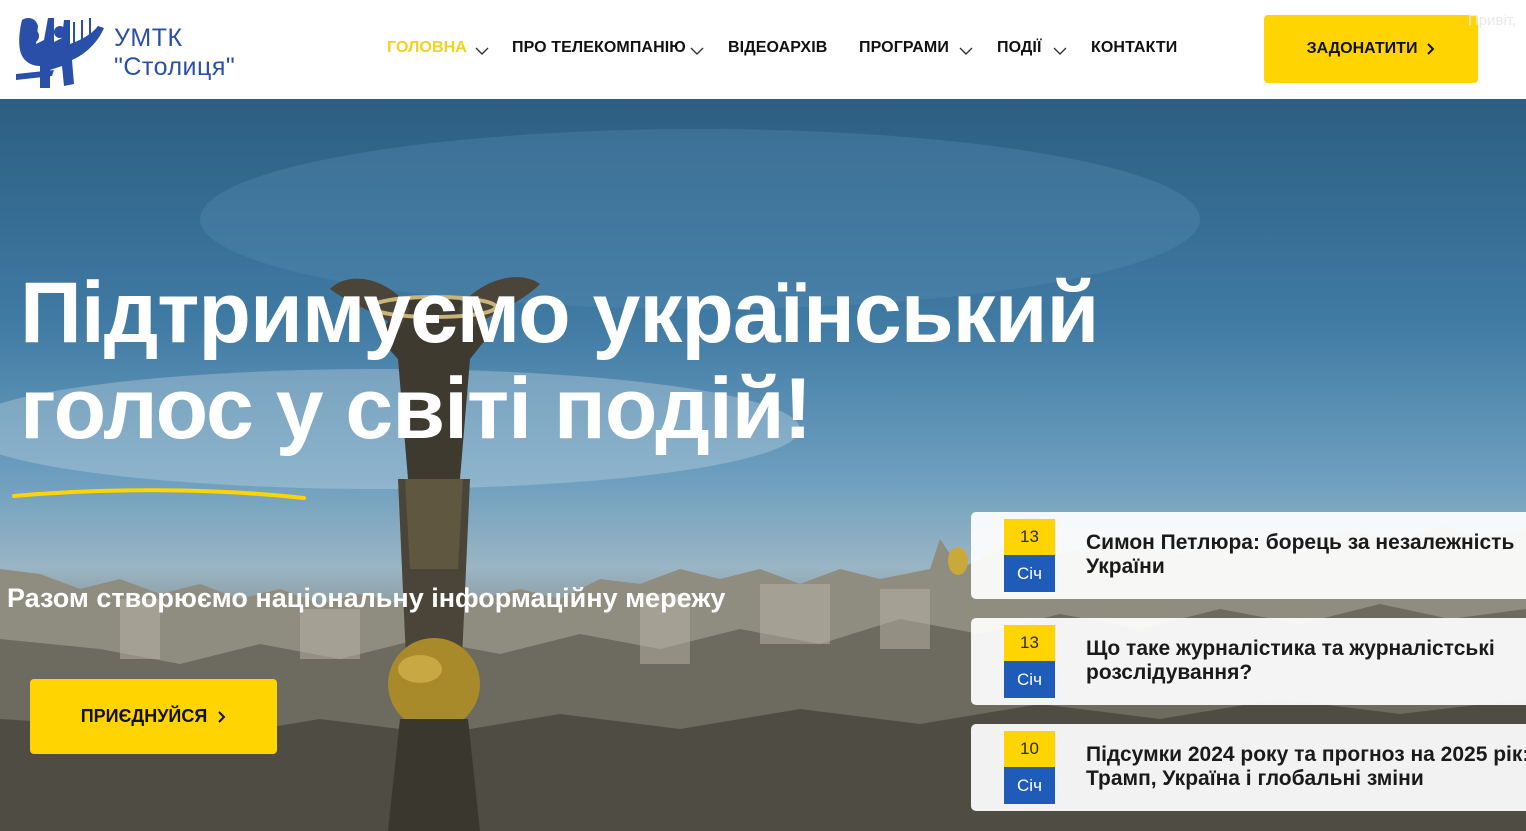  I want to click on logo-text: УМТК "Столиця", so click(174, 53).